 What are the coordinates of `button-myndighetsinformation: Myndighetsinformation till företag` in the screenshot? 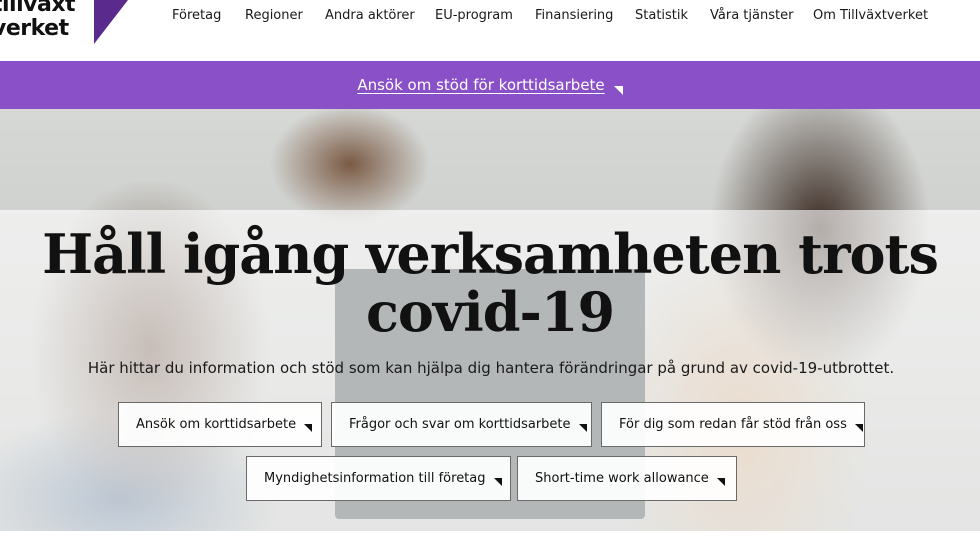 It's located at (378, 478).